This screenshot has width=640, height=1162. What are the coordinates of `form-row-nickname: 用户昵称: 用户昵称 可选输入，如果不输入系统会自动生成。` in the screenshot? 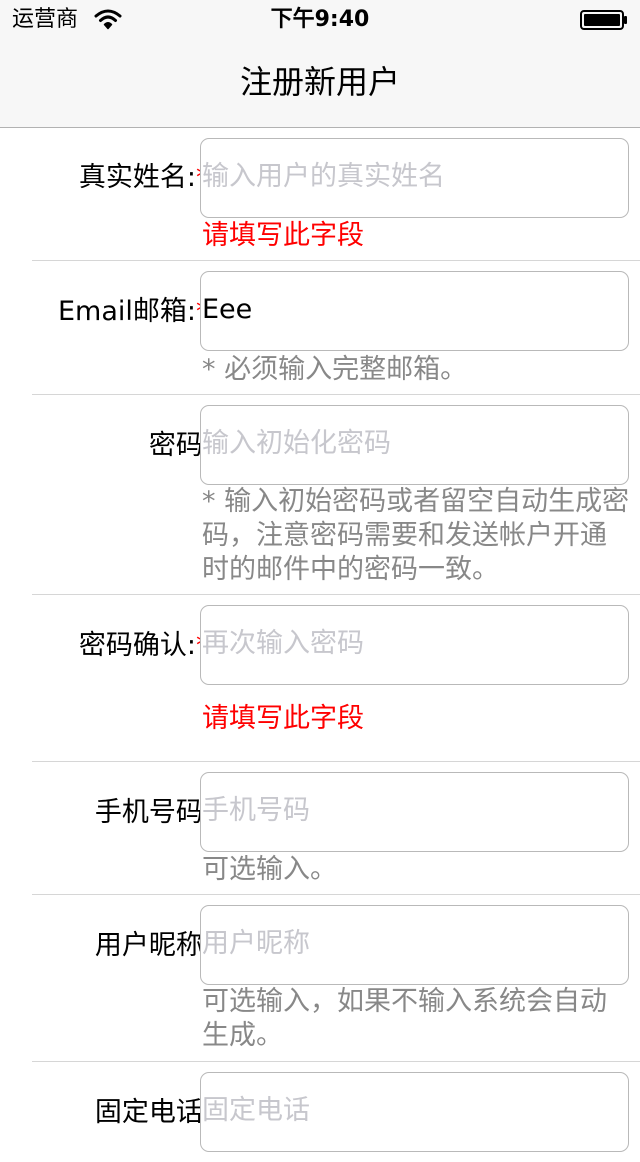 It's located at (336, 978).